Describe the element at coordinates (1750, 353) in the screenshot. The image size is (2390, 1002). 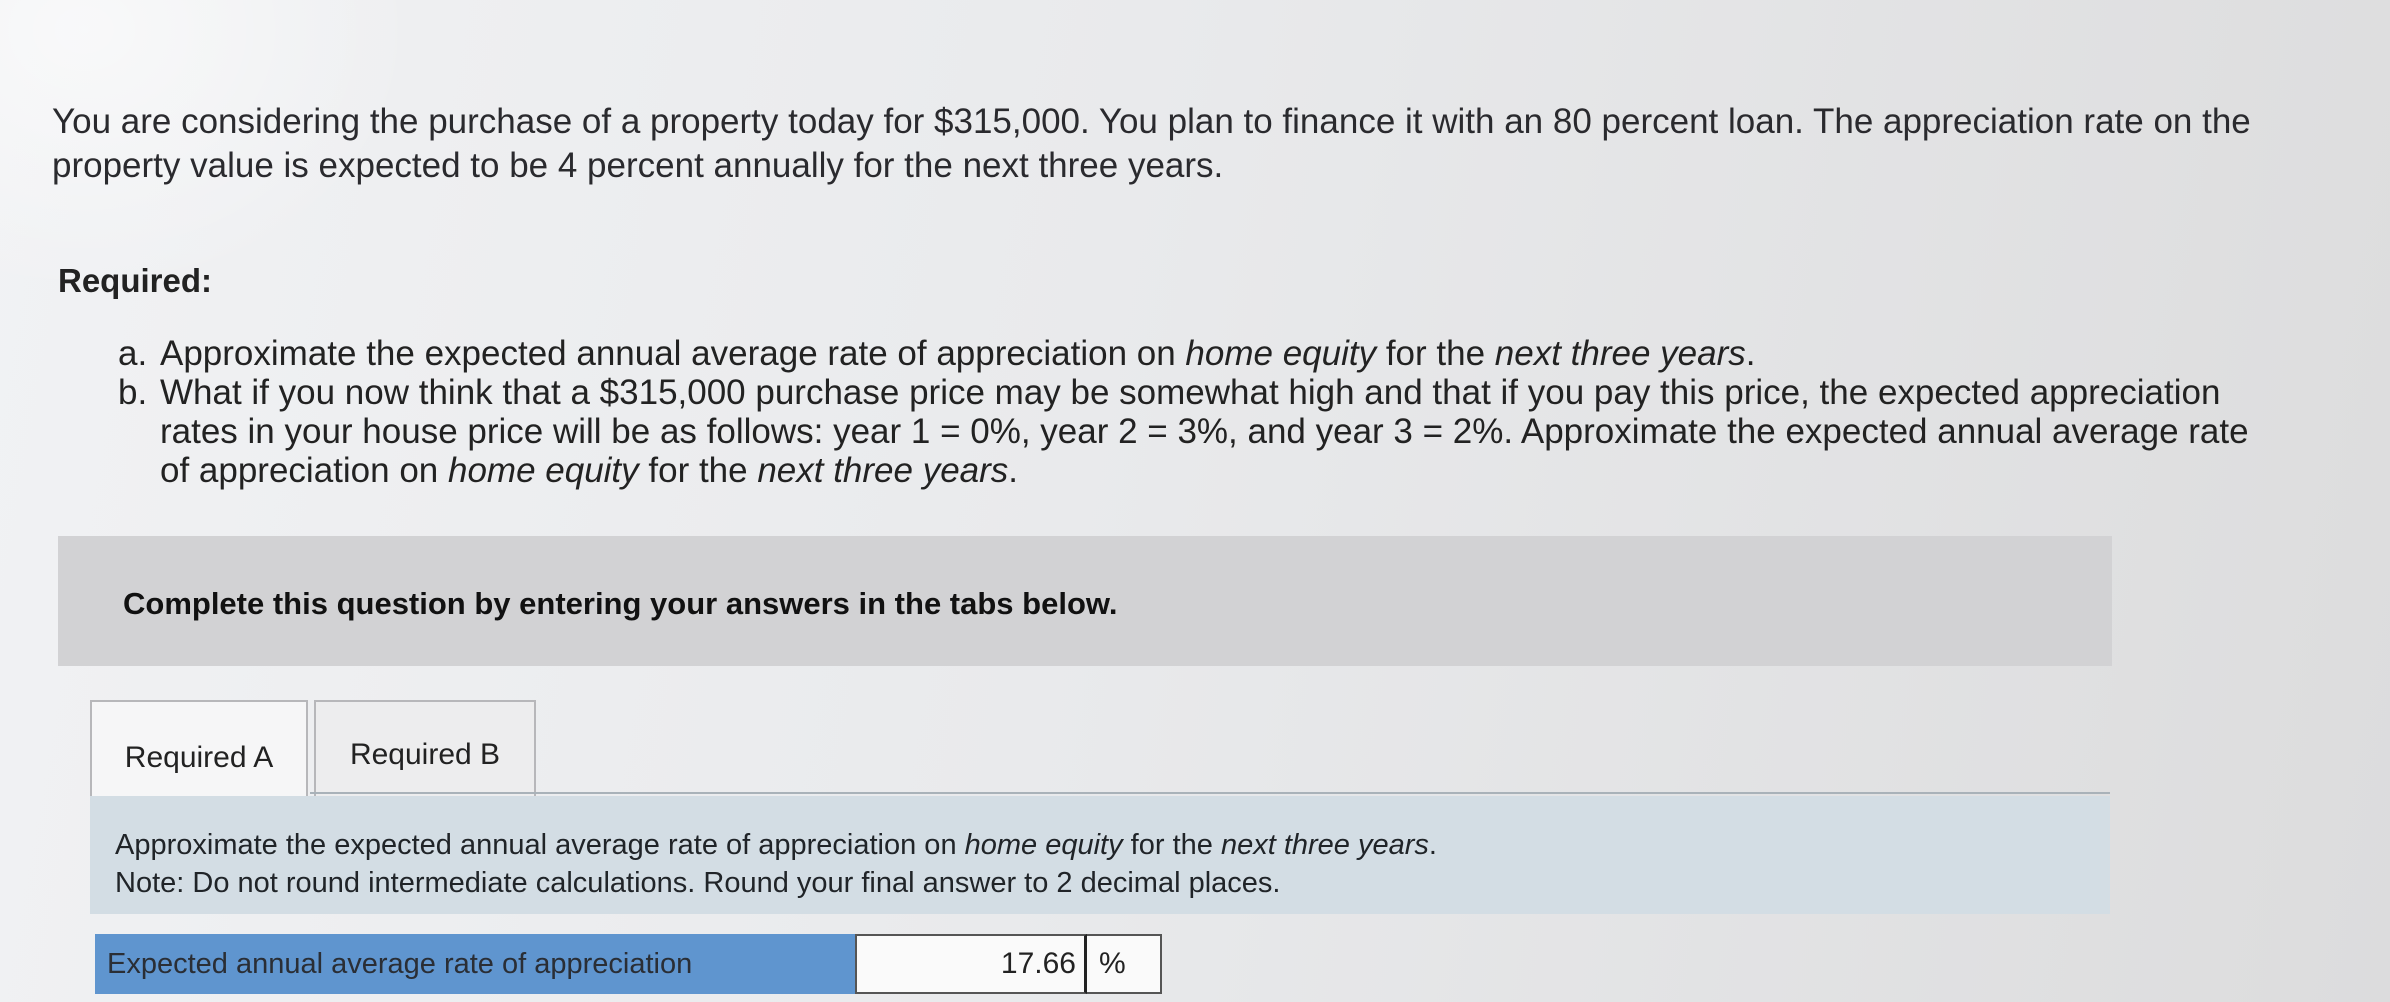
I see `requirement-a-text-part: .` at that location.